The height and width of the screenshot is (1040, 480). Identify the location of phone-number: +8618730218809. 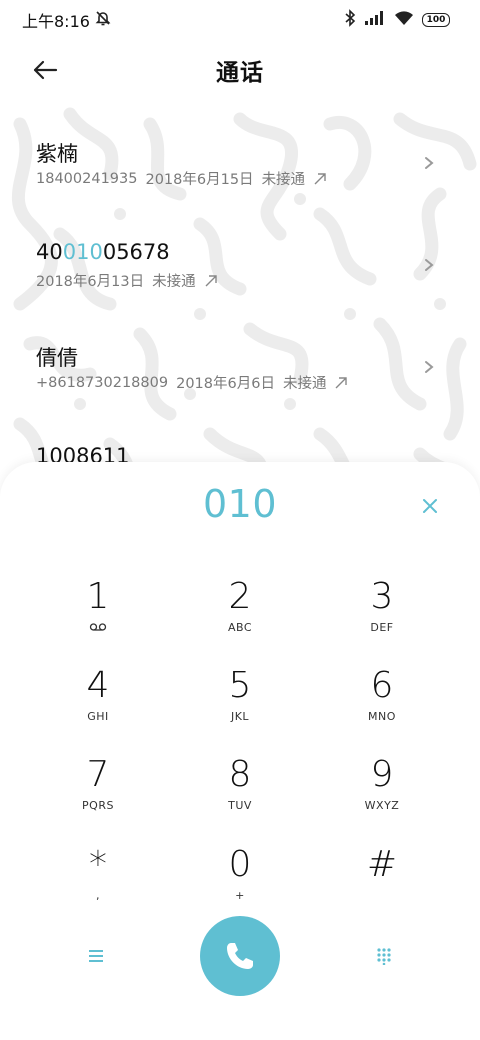
(102, 382).